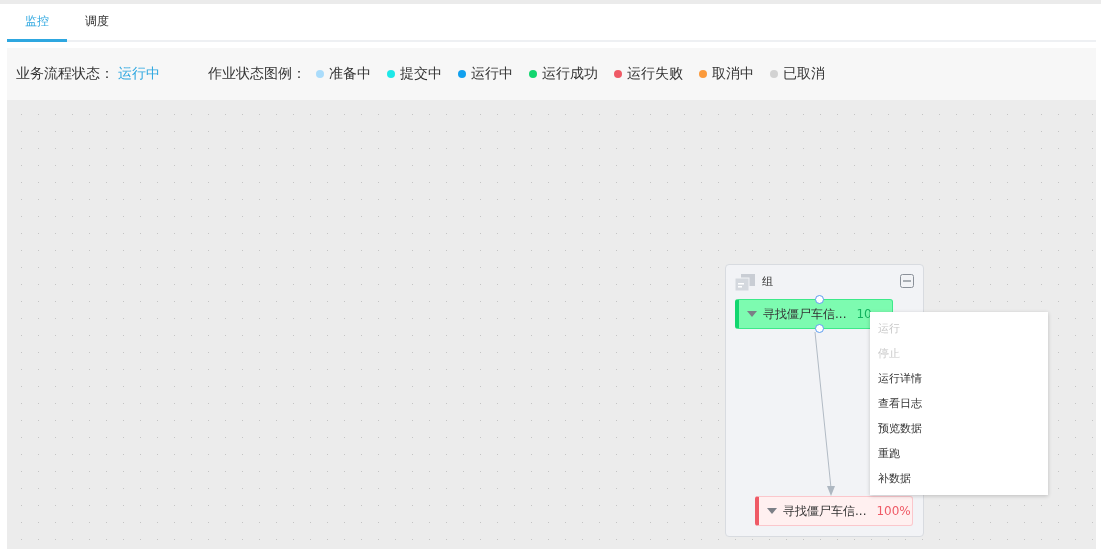 The width and height of the screenshot is (1101, 549). What do you see at coordinates (733, 74) in the screenshot?
I see `legend-item-label: 取消中` at bounding box center [733, 74].